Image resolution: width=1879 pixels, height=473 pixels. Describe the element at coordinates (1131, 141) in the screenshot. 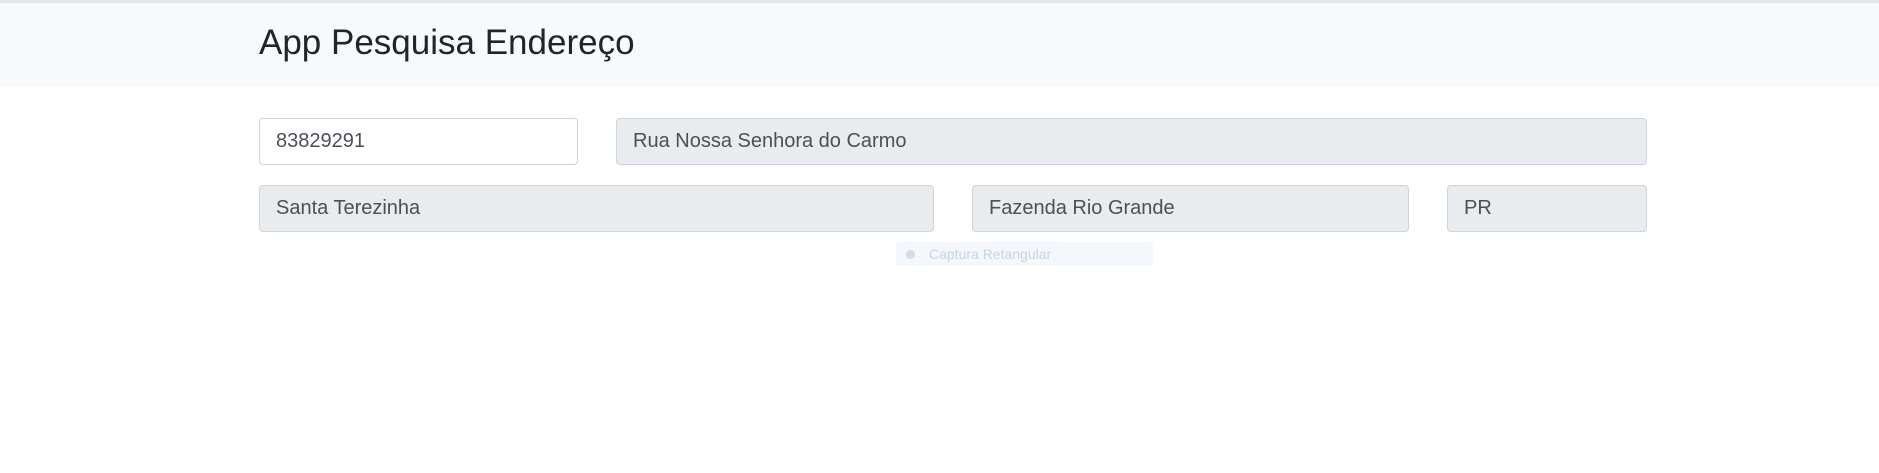

I see `logradouro-field` at that location.